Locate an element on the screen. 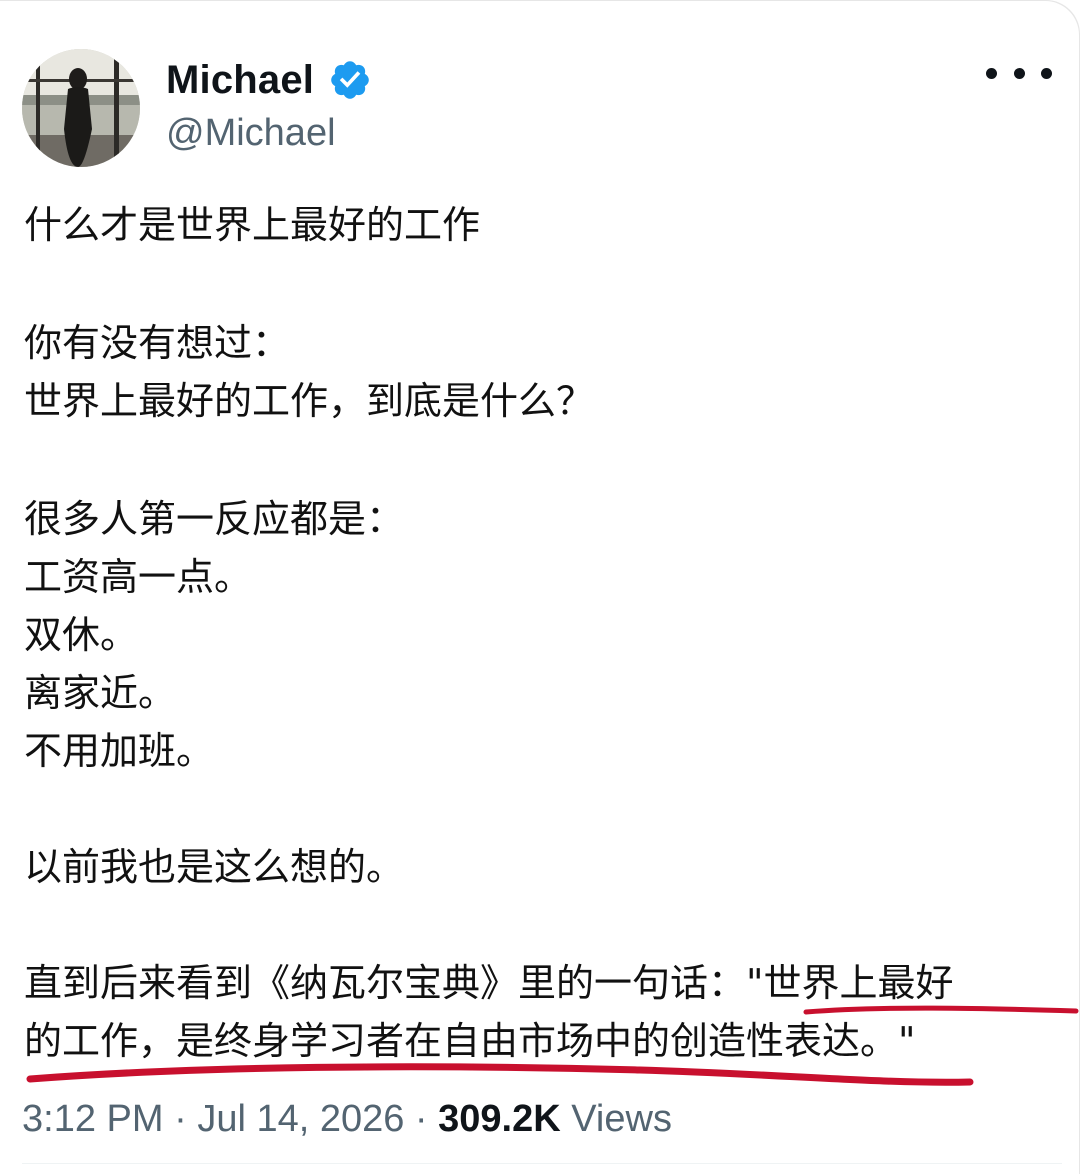  tweet-date: Jul 14, 2026 is located at coordinates (300, 1119).